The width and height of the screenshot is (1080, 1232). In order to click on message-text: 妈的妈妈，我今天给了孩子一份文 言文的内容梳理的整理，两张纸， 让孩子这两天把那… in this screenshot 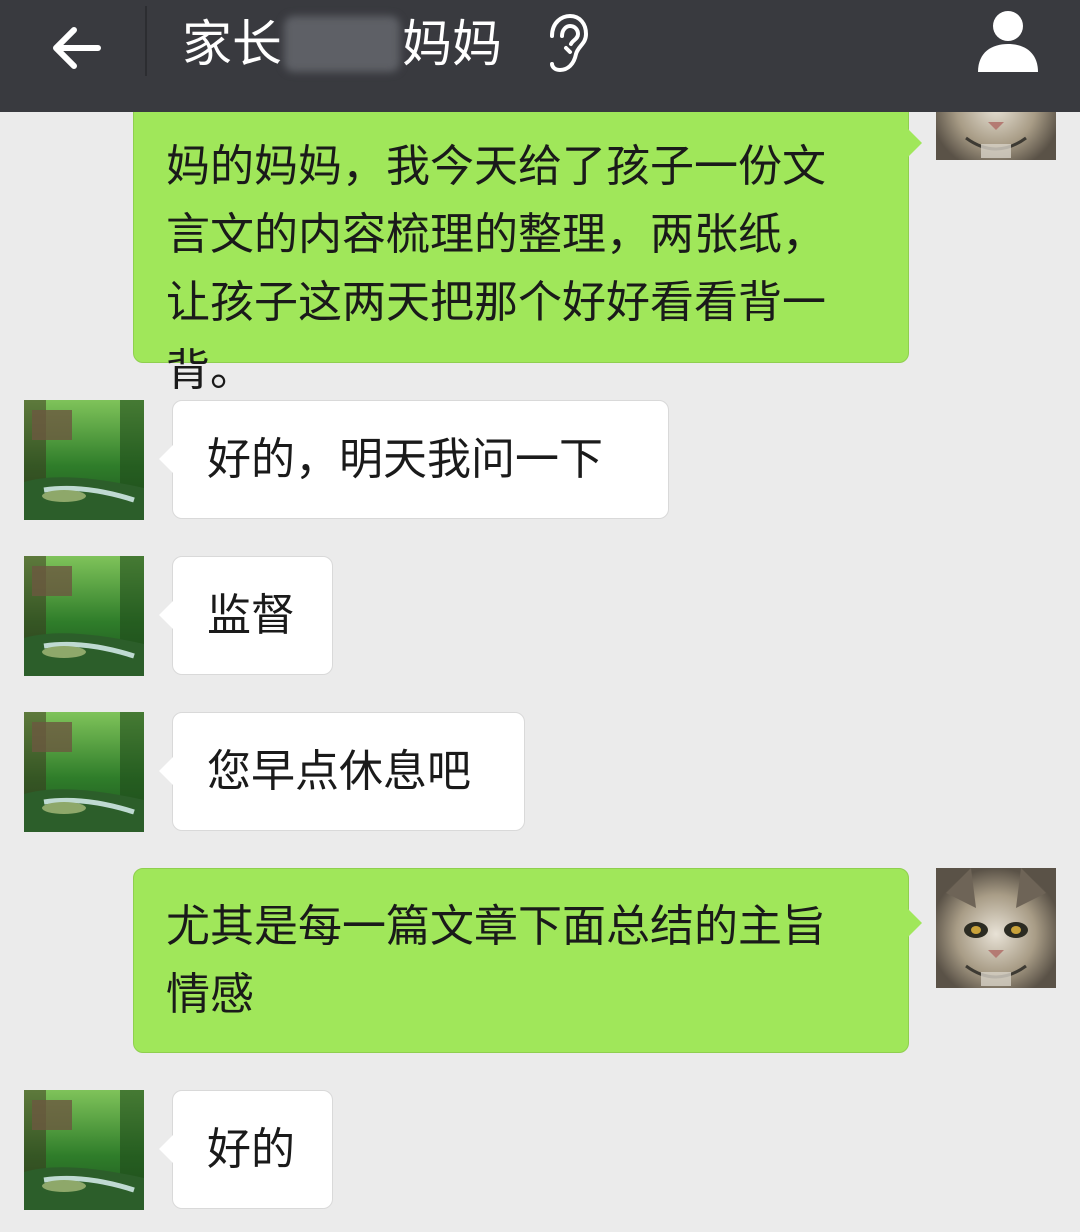, I will do `click(496, 268)`.